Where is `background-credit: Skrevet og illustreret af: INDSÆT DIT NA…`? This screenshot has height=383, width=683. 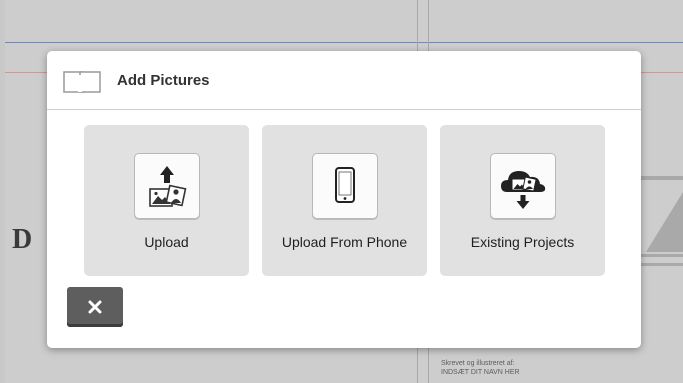
background-credit: Skrevet og illustreret af: INDSÆT DIT NA… is located at coordinates (480, 368).